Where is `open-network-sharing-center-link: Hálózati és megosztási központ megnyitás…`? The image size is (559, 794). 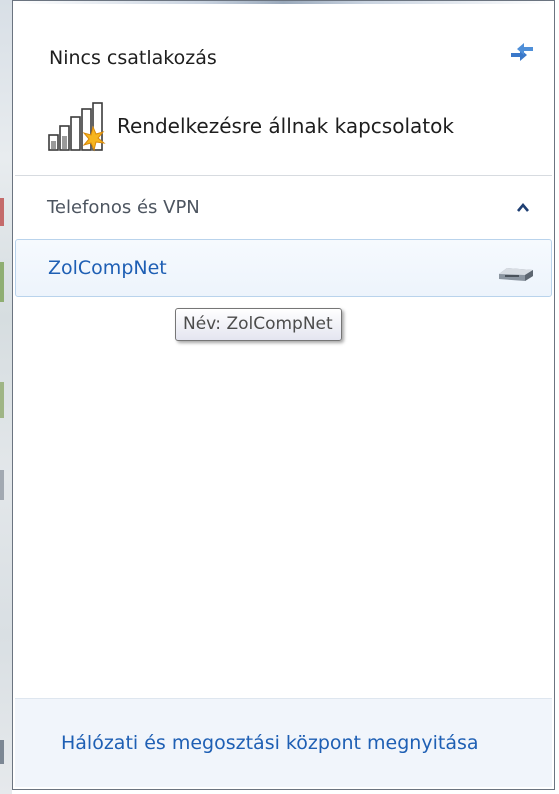 open-network-sharing-center-link: Hálózati és megosztási központ megnyitás… is located at coordinates (270, 743).